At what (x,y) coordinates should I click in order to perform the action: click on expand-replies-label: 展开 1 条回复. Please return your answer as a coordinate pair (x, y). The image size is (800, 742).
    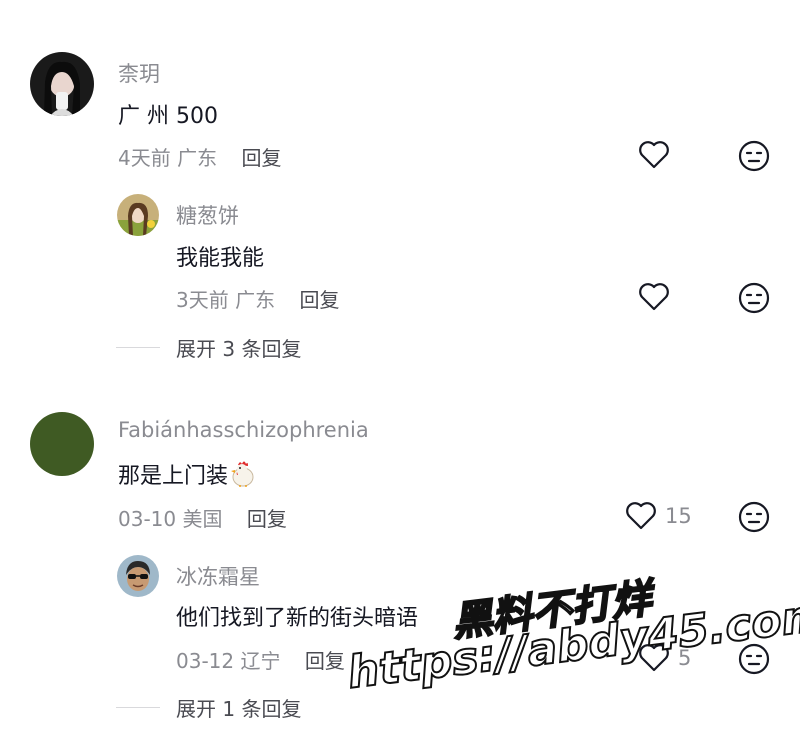
    Looking at the image, I should click on (239, 709).